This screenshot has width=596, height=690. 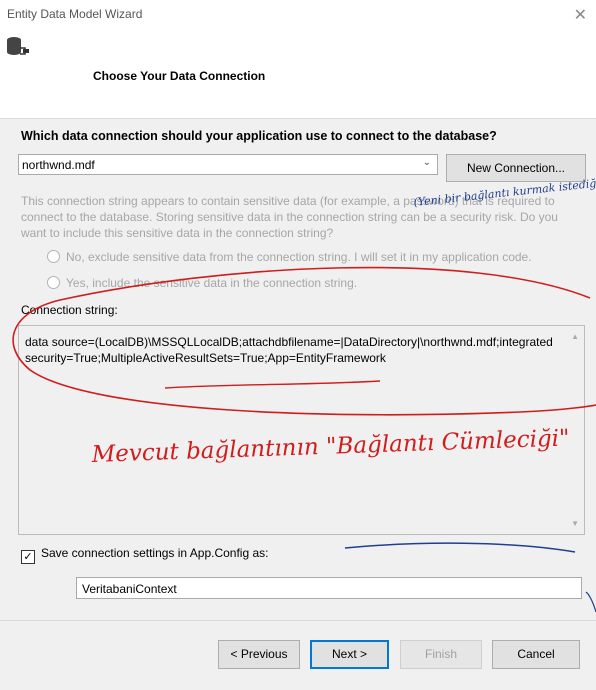 I want to click on connection-string-label: Connection string:, so click(x=69, y=310).